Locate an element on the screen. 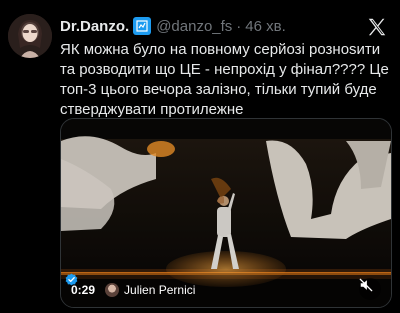 The width and height of the screenshot is (400, 313). post-time: 46 хв. is located at coordinates (265, 26).